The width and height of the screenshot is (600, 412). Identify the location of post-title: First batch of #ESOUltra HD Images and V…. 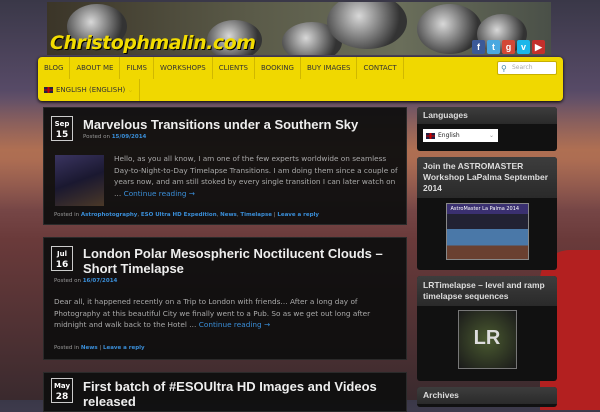
(242, 394).